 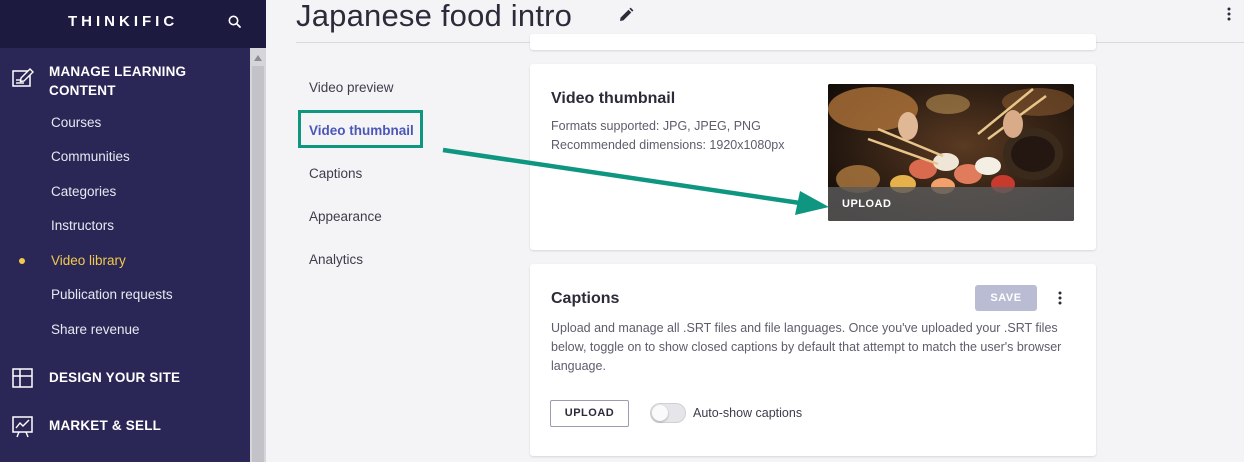 I want to click on active-indicator, so click(x=22, y=261).